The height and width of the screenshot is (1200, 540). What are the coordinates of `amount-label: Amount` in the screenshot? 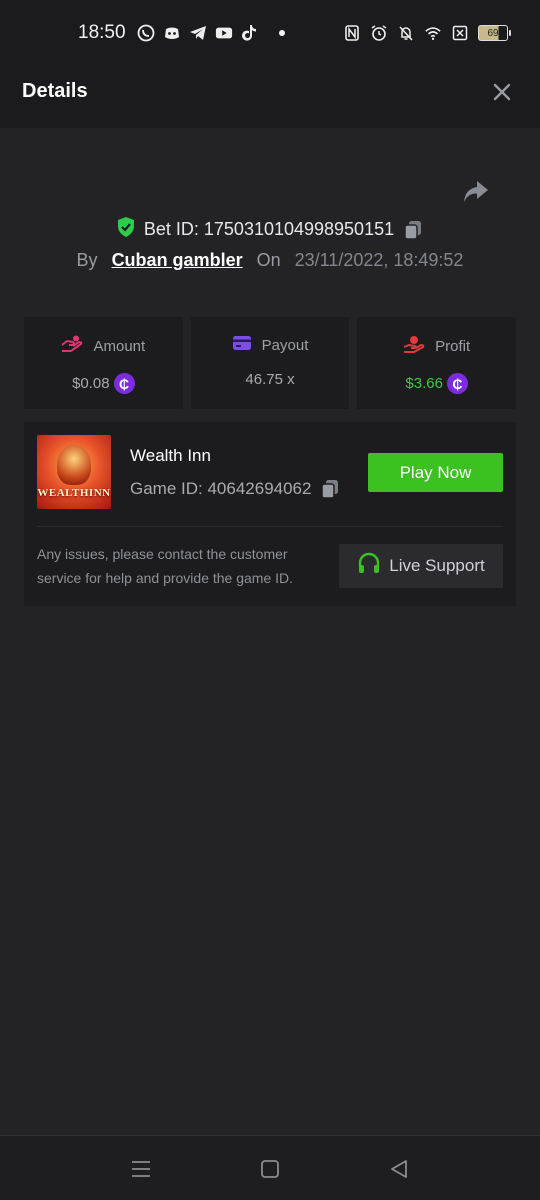 It's located at (119, 346).